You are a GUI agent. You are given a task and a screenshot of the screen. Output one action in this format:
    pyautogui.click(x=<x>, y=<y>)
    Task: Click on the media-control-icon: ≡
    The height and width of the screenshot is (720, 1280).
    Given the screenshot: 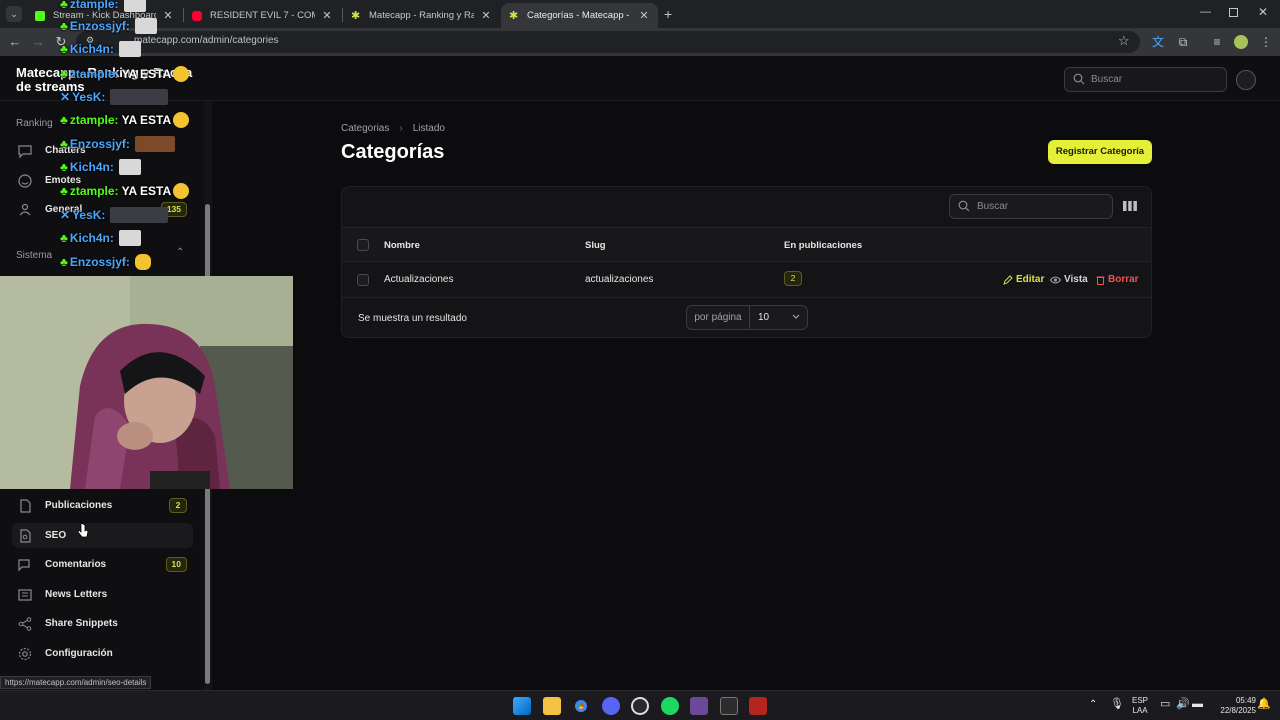 What is the action you would take?
    pyautogui.click(x=1217, y=42)
    